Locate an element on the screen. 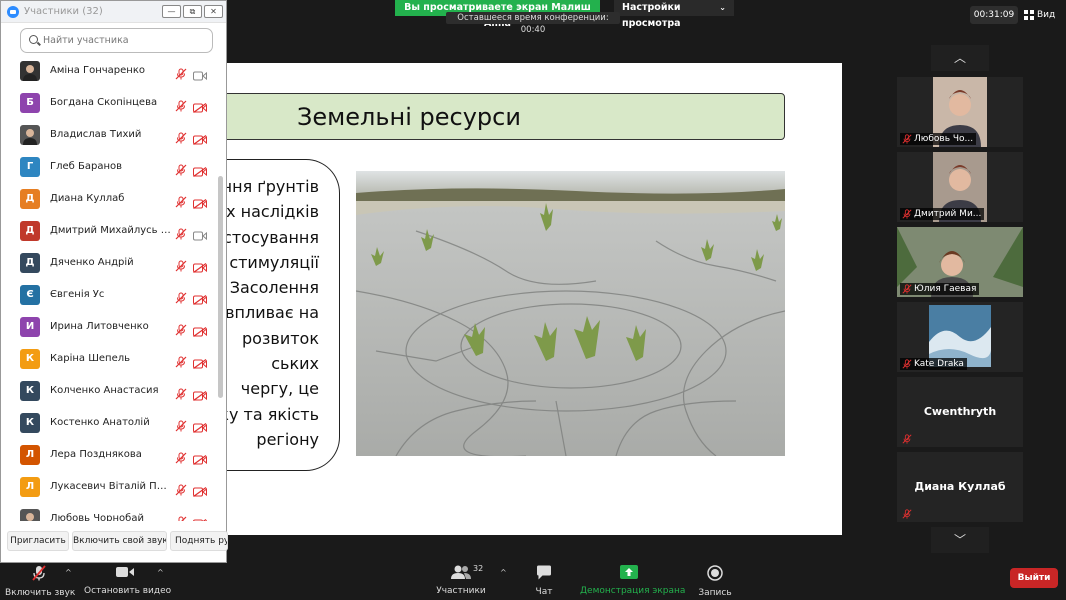  chat-button: Чат is located at coordinates (544, 581).